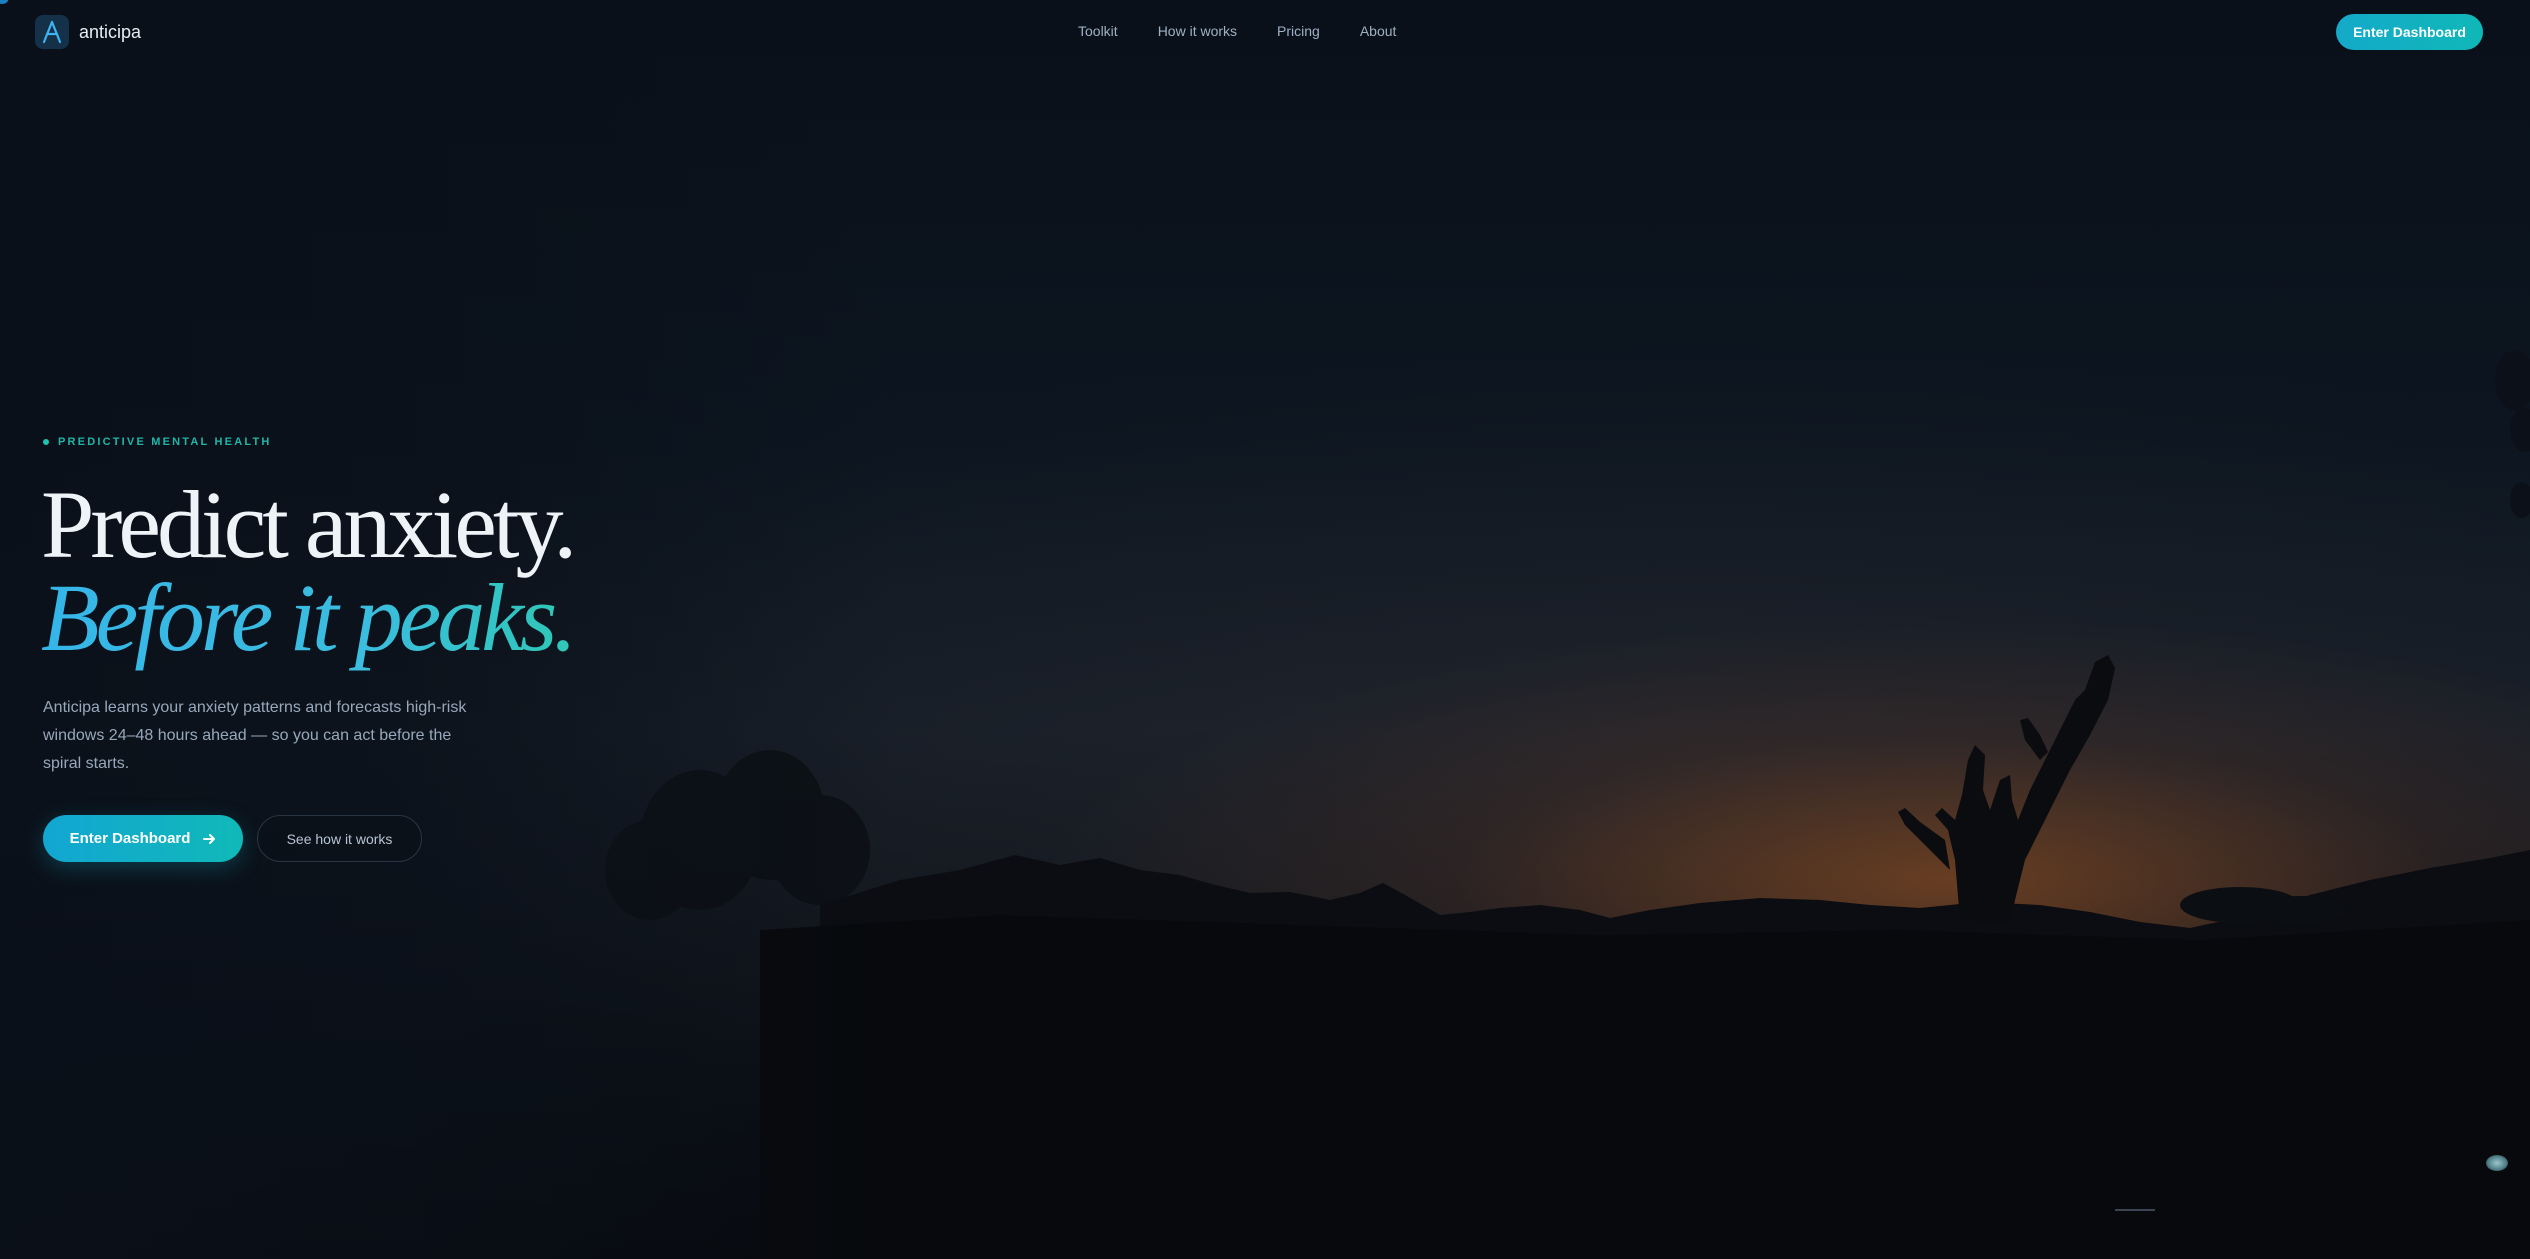 The height and width of the screenshot is (1259, 2530). I want to click on hero-enter-dashboard-button: Enter Dashboard, so click(143, 838).